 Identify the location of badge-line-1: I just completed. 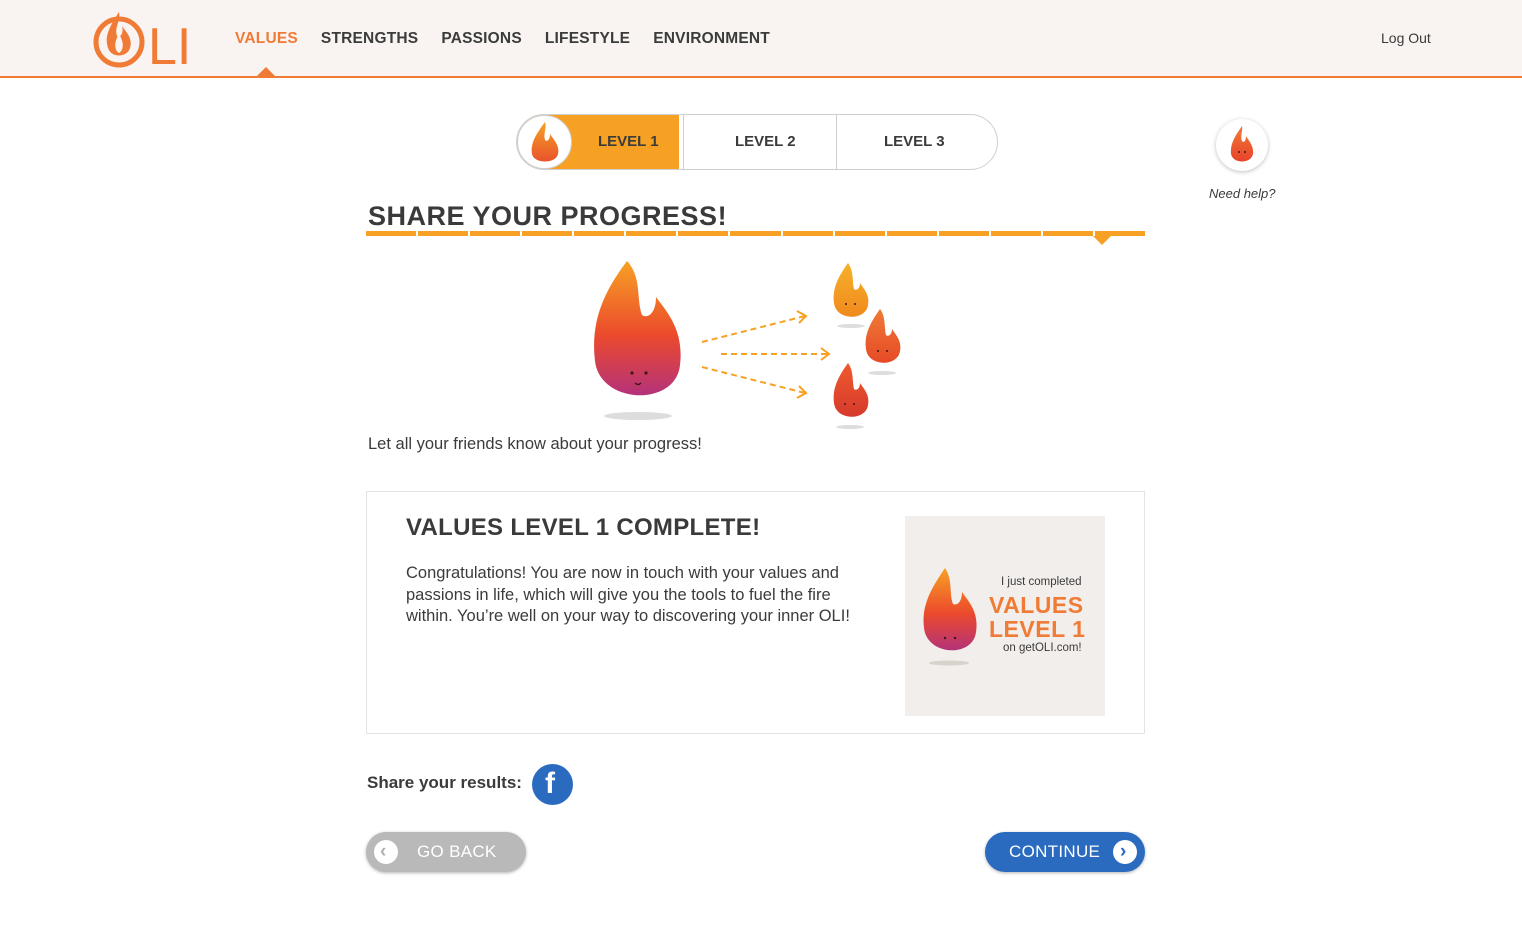
(1041, 582).